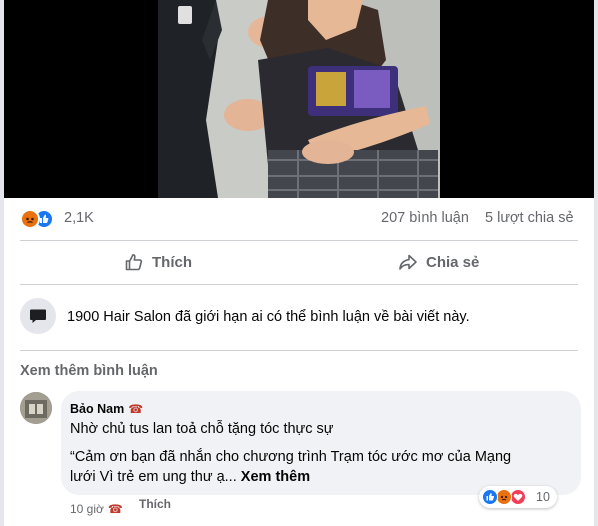 This screenshot has height=526, width=598. I want to click on share-button: Chia sẻ, so click(438, 262).